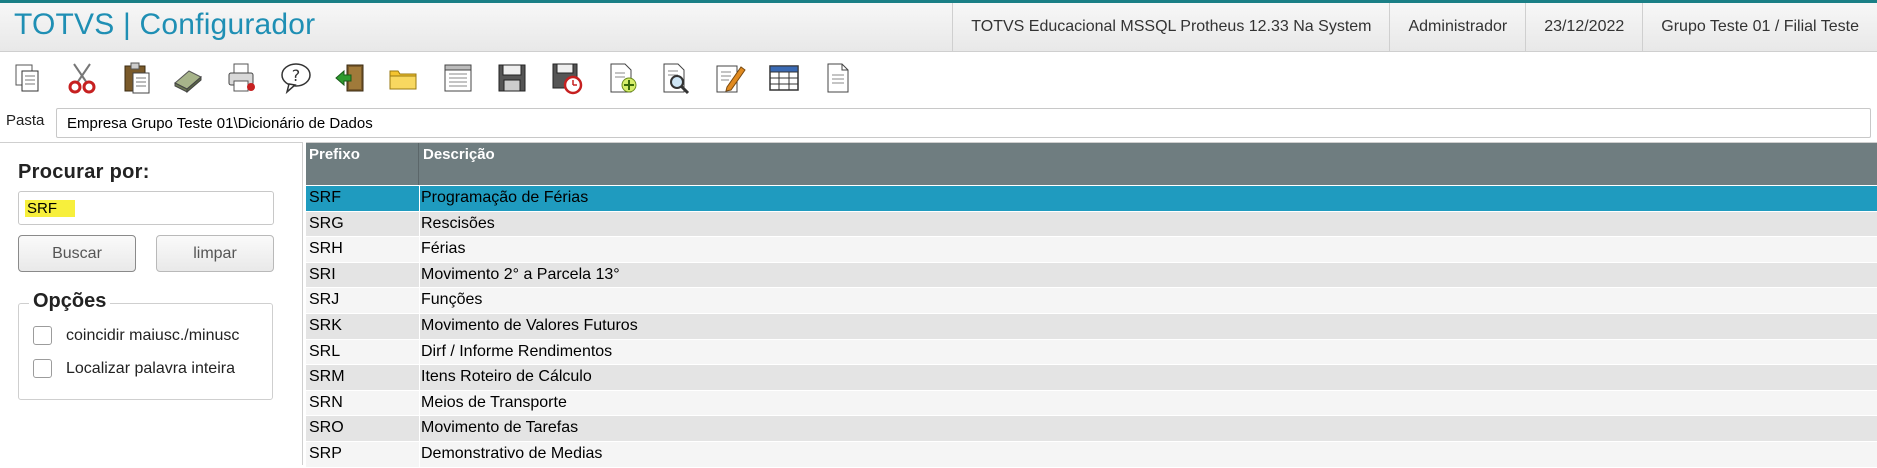  I want to click on document-icon, so click(838, 78).